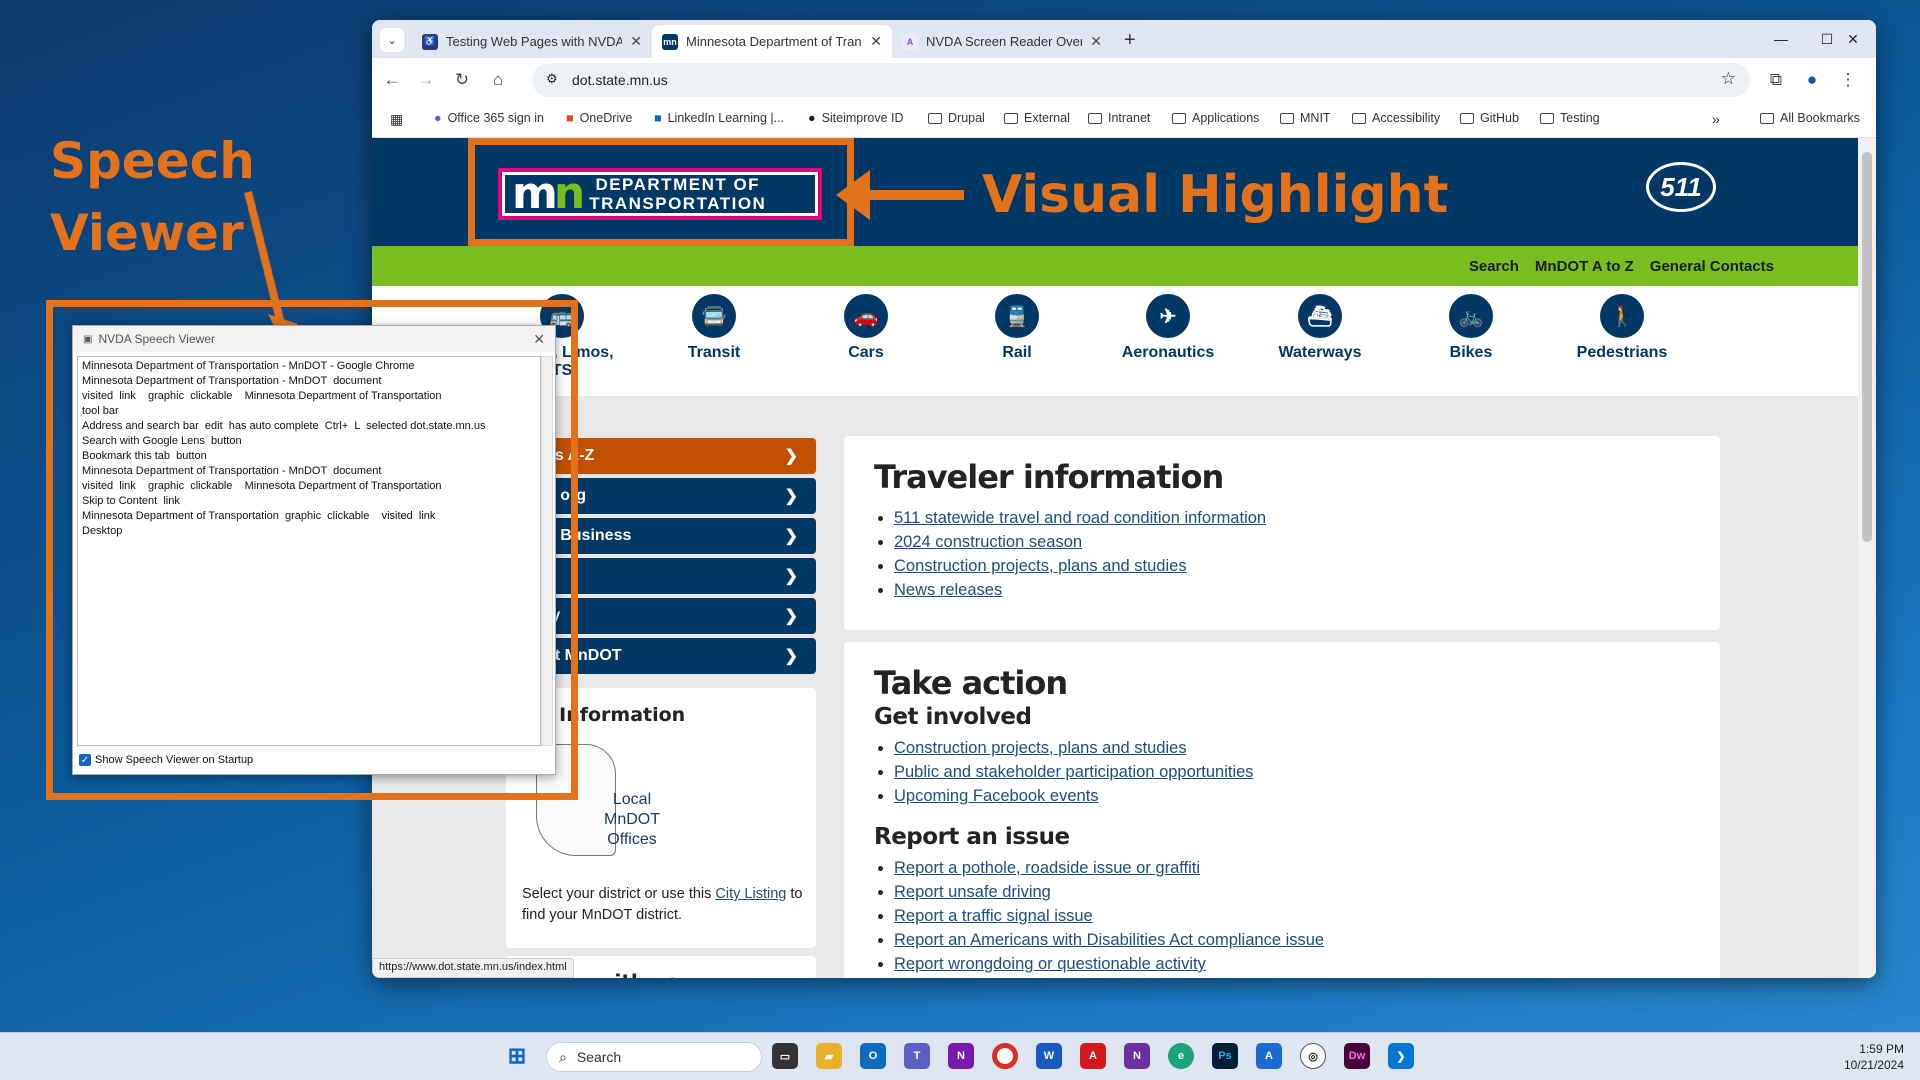 This screenshot has height=1080, width=1920. I want to click on bookmark-siteimprove: ● Siteimprove ID, so click(856, 118).